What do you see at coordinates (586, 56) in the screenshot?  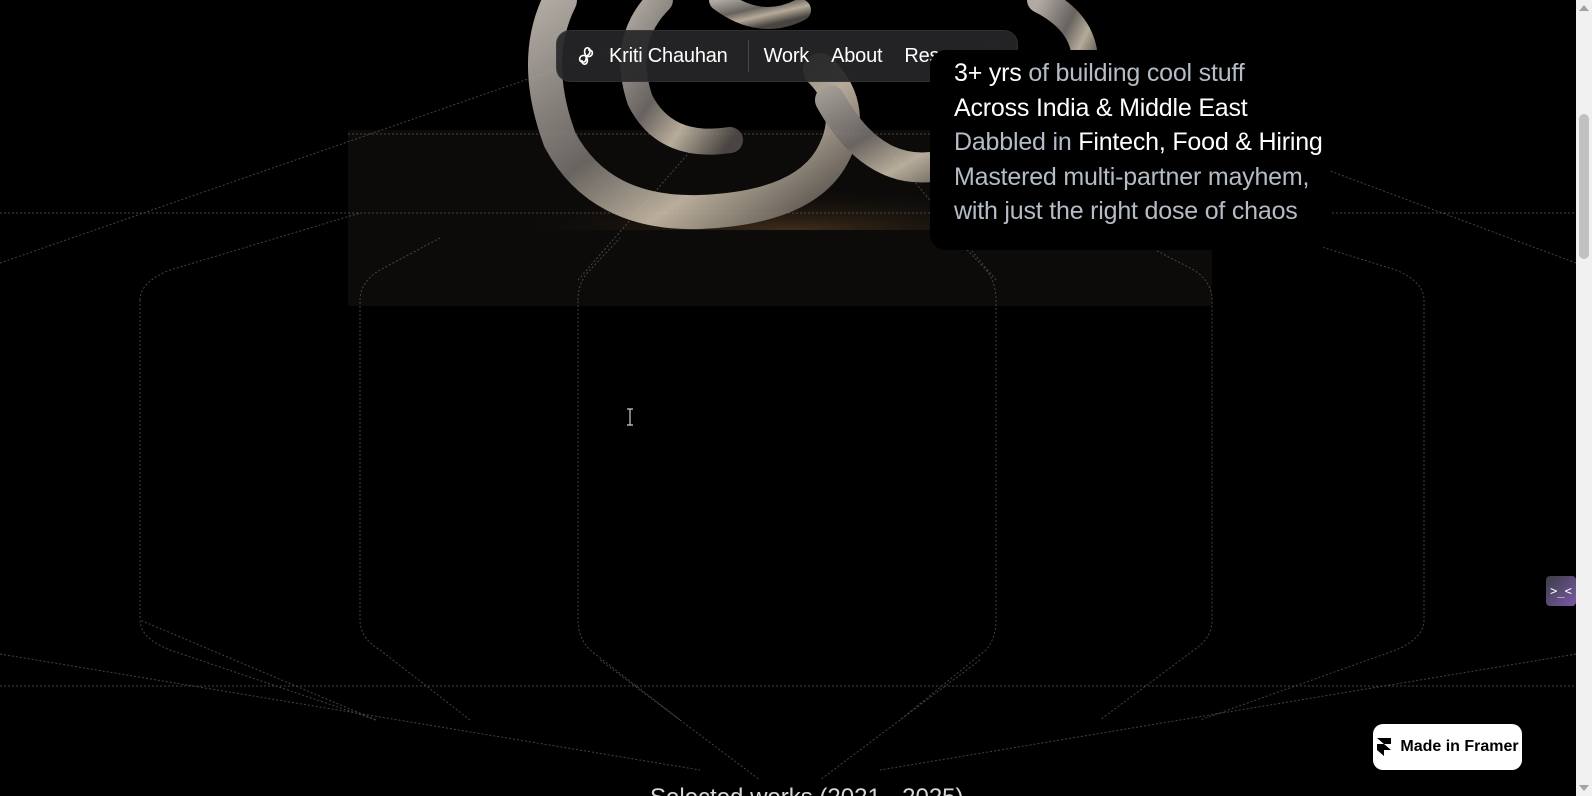 I see `framer-flower-icon` at bounding box center [586, 56].